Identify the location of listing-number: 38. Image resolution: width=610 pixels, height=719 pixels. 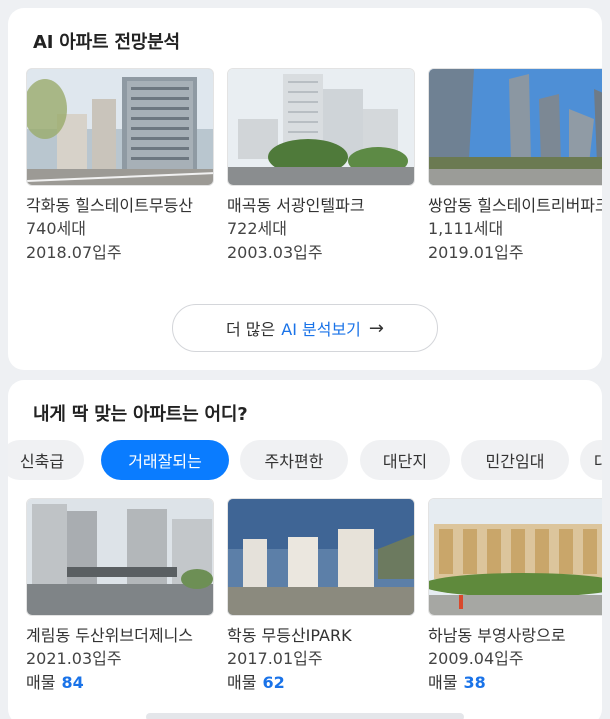
(474, 682).